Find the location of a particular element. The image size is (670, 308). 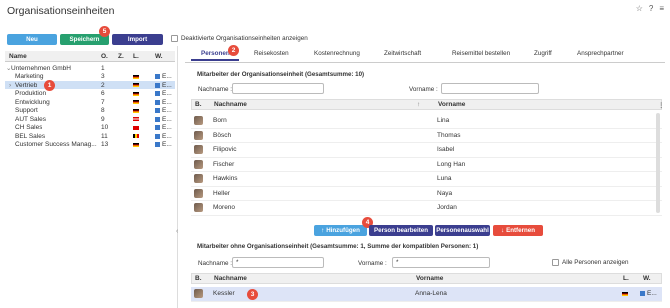

tab-reisemittel: Reisemittel bestellen is located at coordinates (481, 53).